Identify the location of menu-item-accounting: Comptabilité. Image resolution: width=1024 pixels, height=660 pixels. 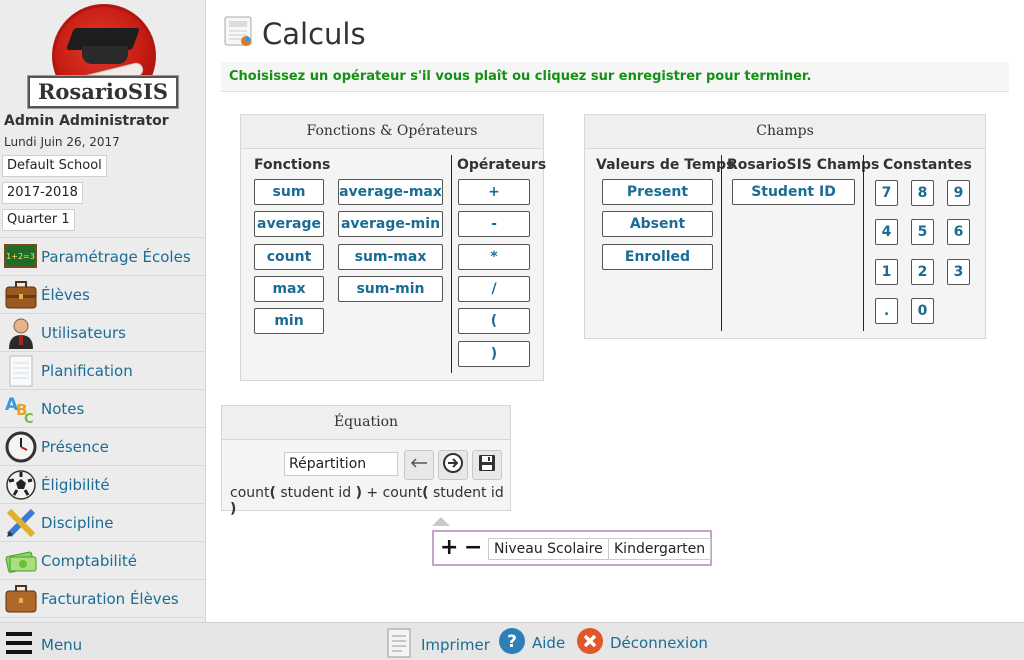
(102, 560).